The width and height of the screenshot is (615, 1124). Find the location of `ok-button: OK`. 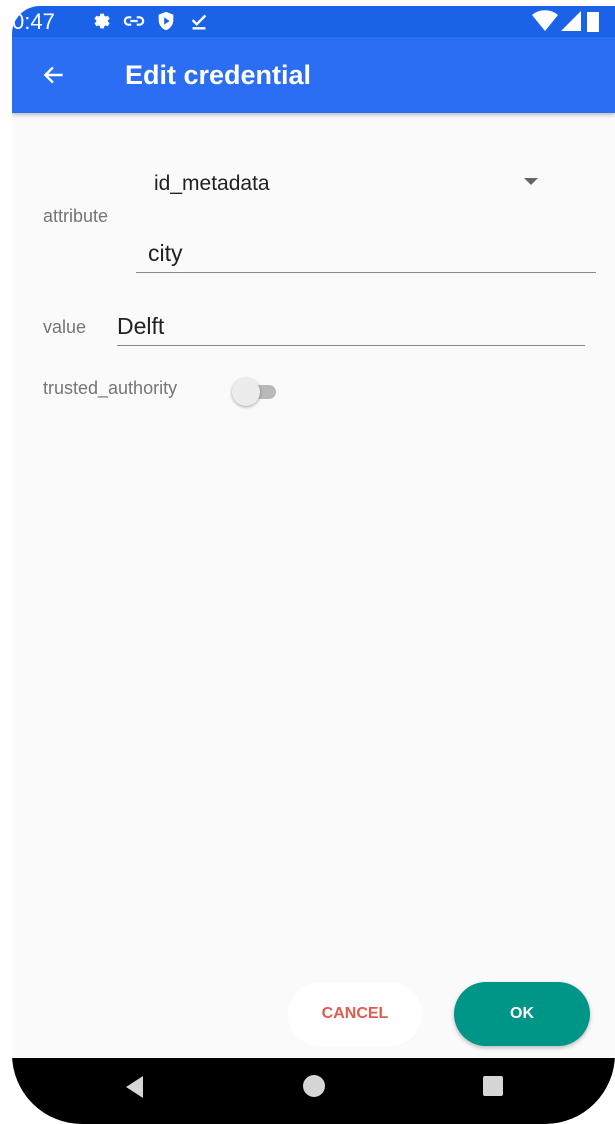

ok-button: OK is located at coordinates (522, 1014).